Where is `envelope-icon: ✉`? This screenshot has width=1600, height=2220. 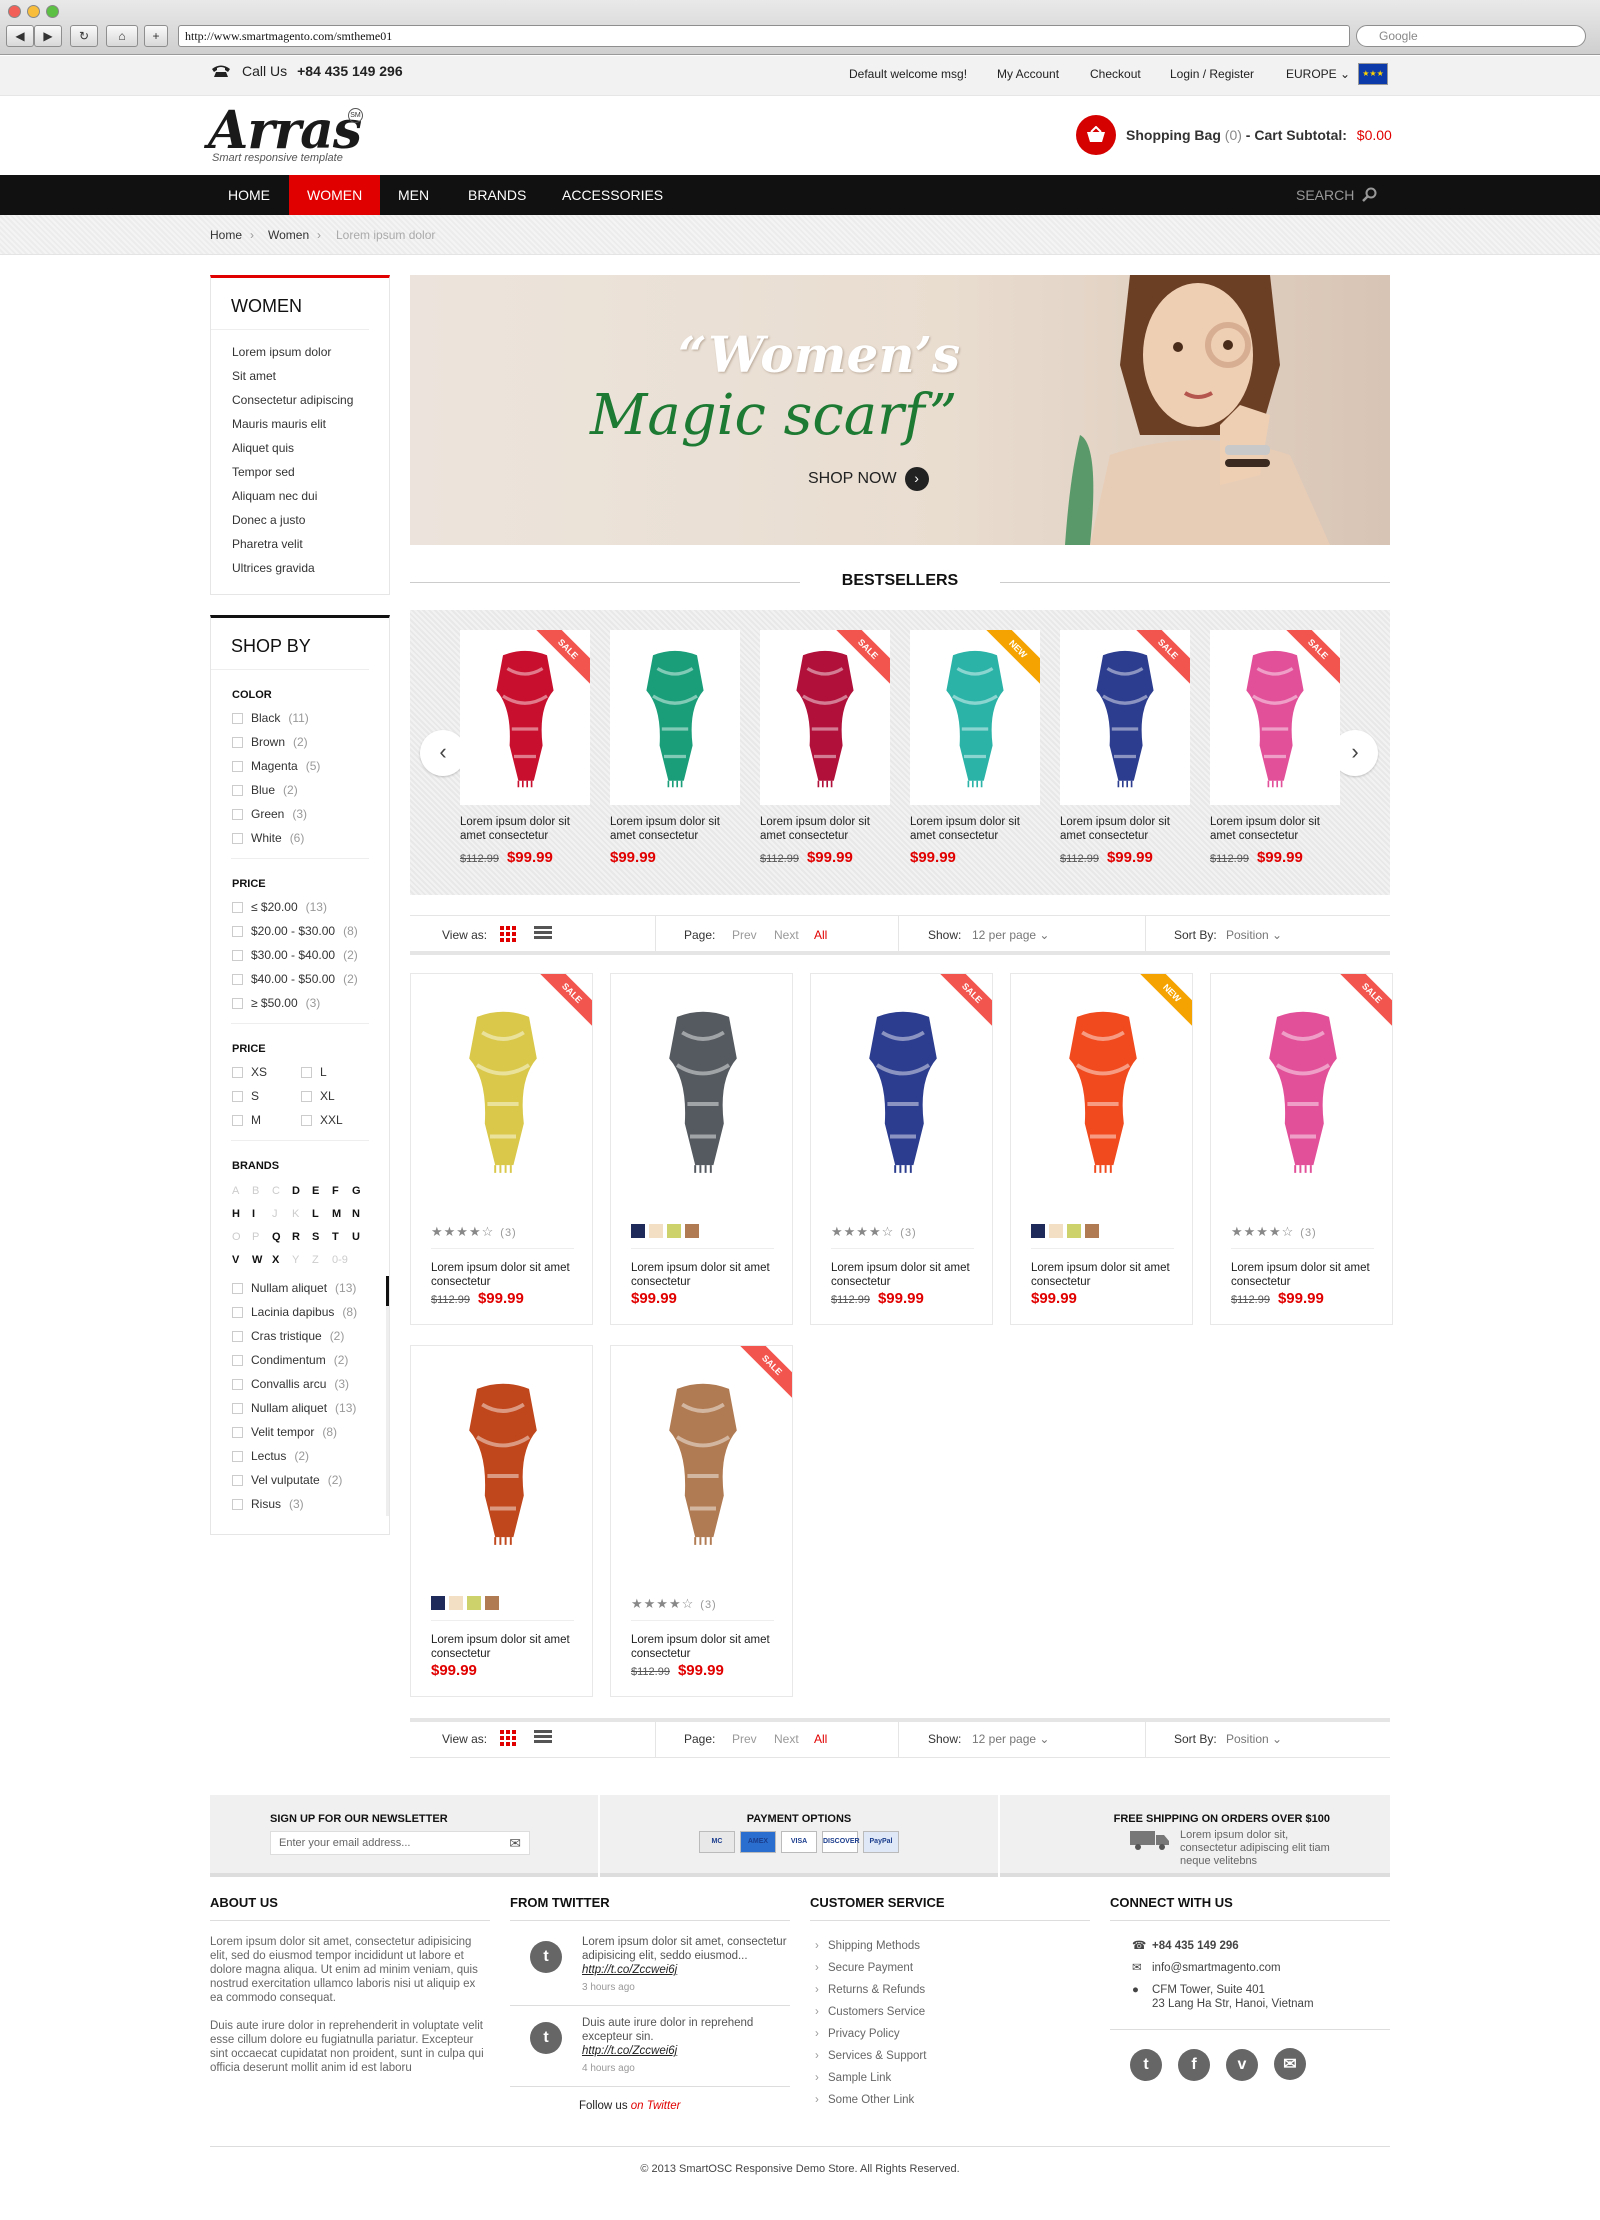 envelope-icon: ✉ is located at coordinates (515, 1843).